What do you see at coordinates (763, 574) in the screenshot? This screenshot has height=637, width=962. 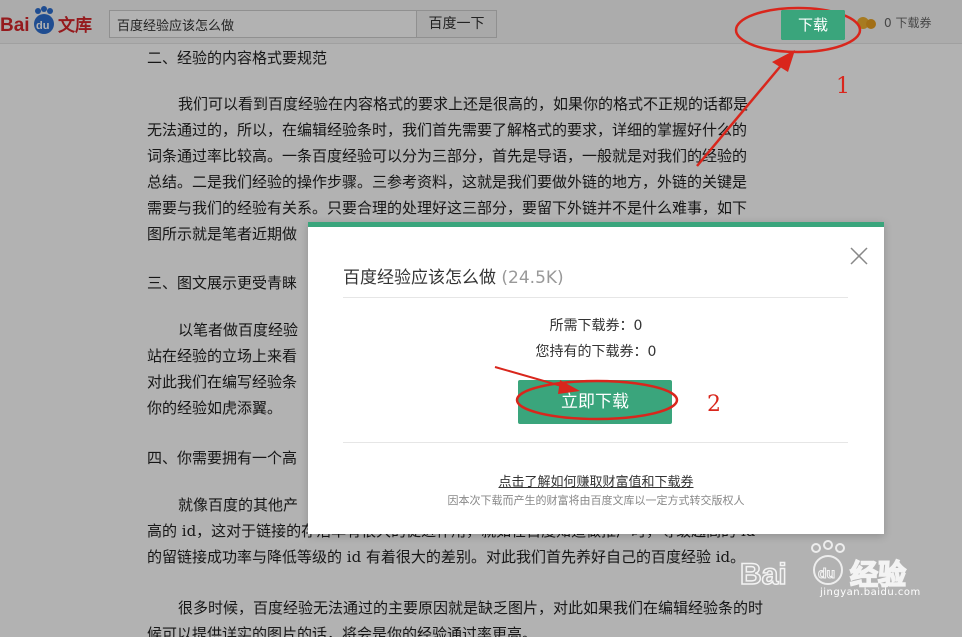 I see `svg-text: Bai` at bounding box center [763, 574].